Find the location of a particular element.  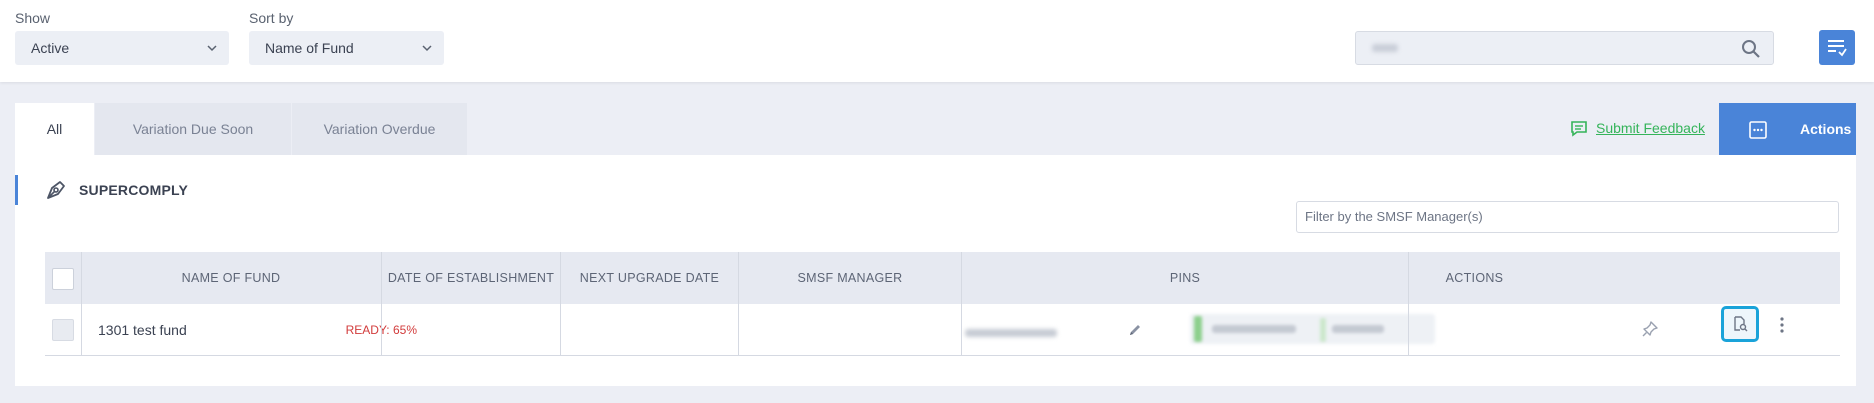

pins-value is located at coordinates (1312, 329).